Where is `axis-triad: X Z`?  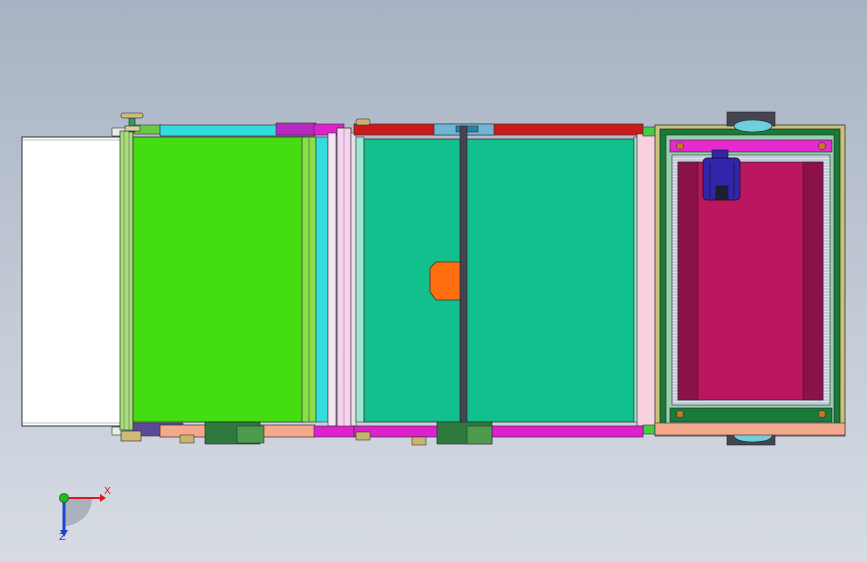
axis-triad: X Z is located at coordinates (83, 513).